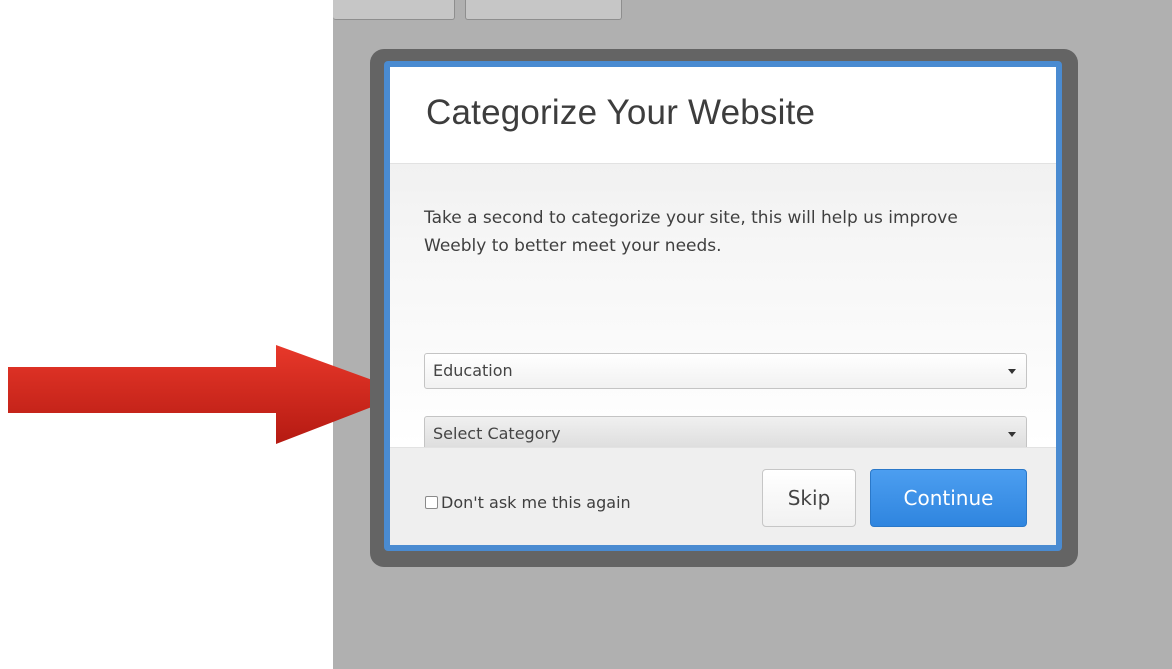  I want to click on dont-ask-again-option: Don't ask me this again, so click(528, 502).